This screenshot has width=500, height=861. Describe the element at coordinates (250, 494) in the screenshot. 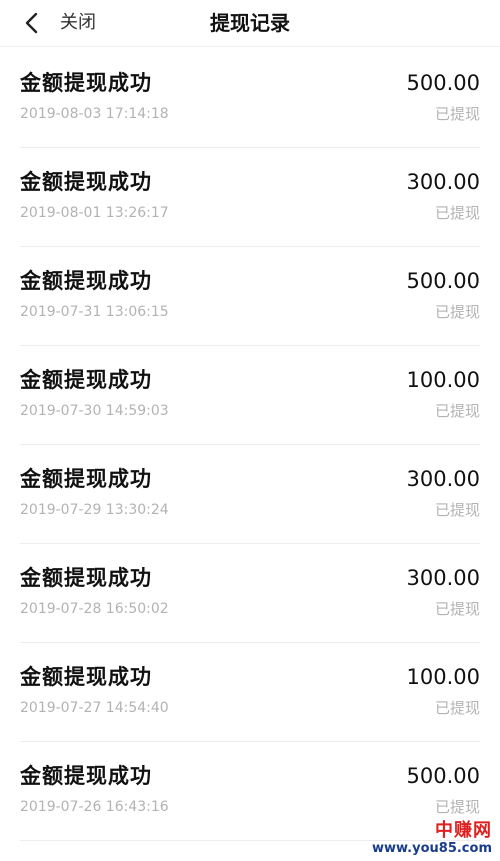

I see `list-item: 金额提现成功 2019-07-29 13:30:24 300.00 已提现` at that location.